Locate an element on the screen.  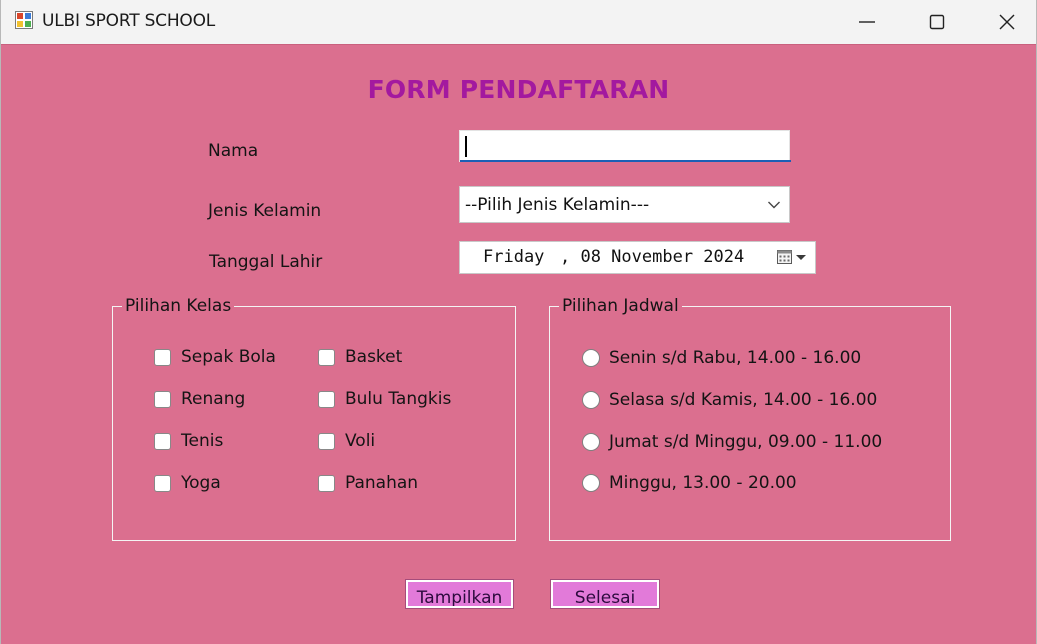
tanggal-lahir-label: Tanggal Lahir is located at coordinates (266, 262).